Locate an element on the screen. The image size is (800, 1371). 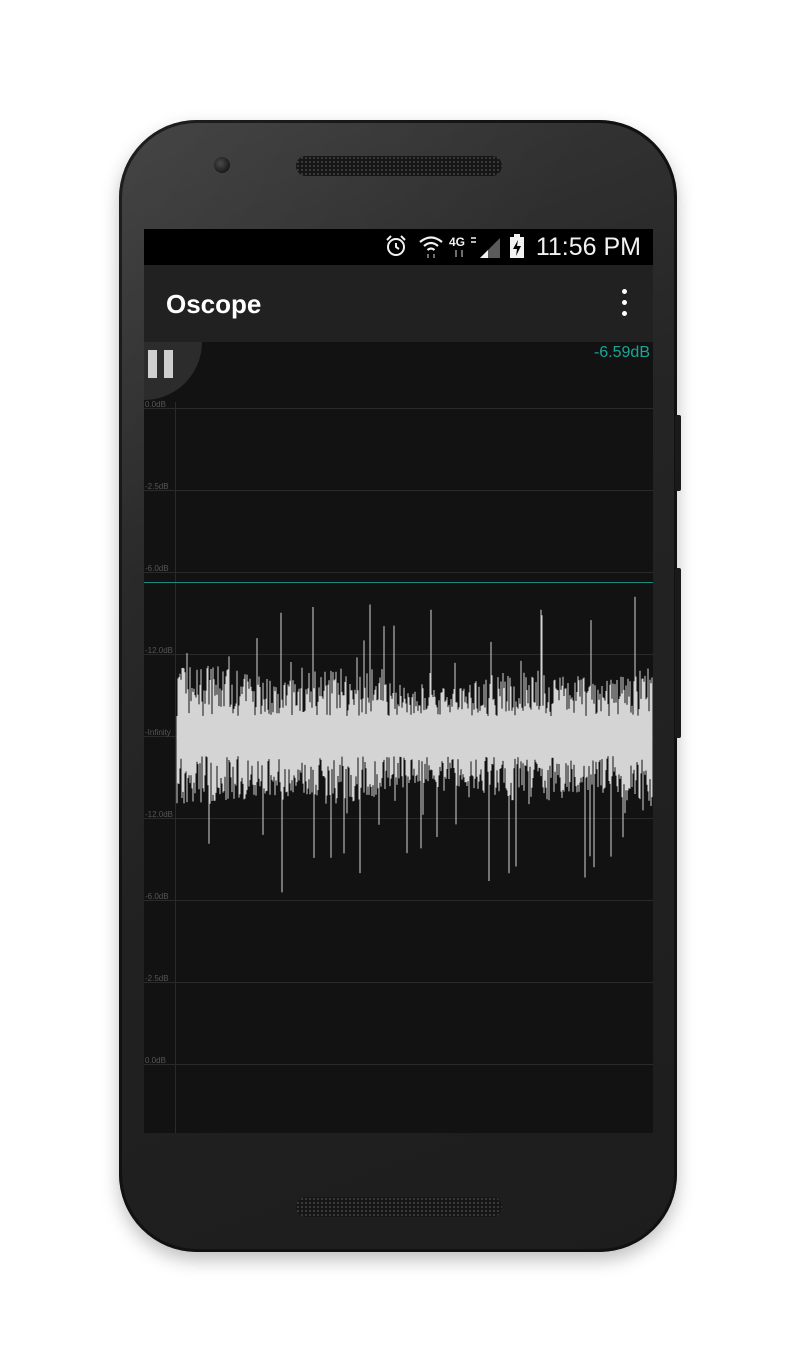
status-bar: 4G 11:56 PM is located at coordinates (398, 247).